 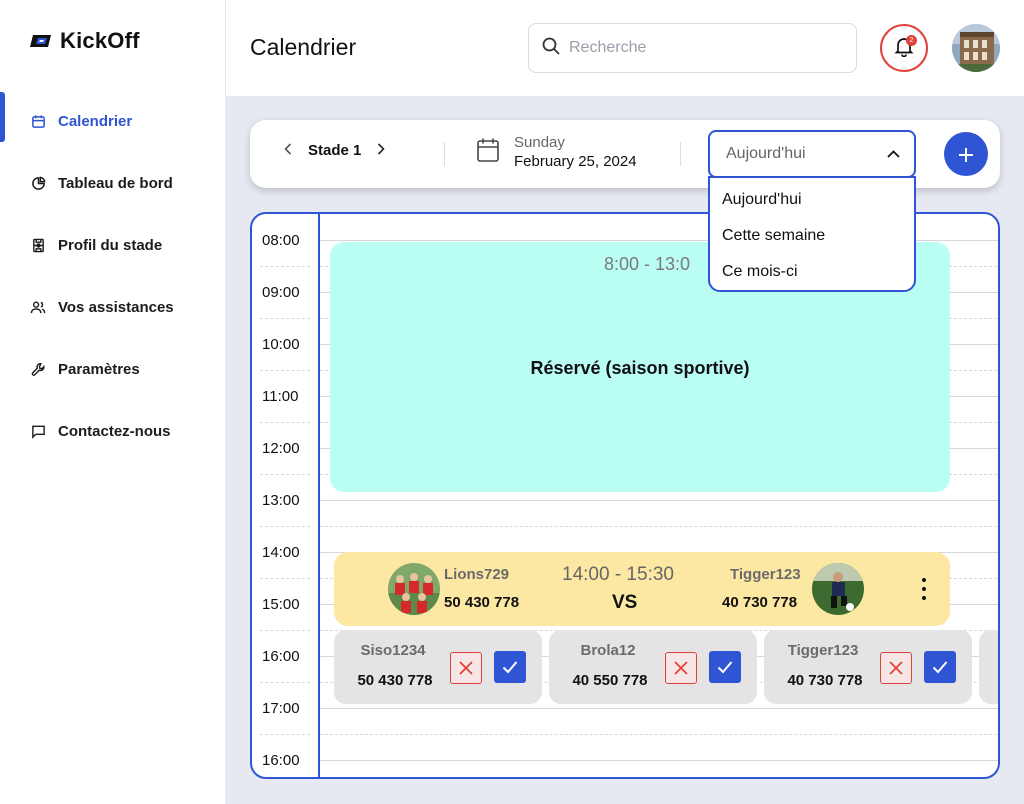 I want to click on hour-label: 15:00, so click(x=281, y=604).